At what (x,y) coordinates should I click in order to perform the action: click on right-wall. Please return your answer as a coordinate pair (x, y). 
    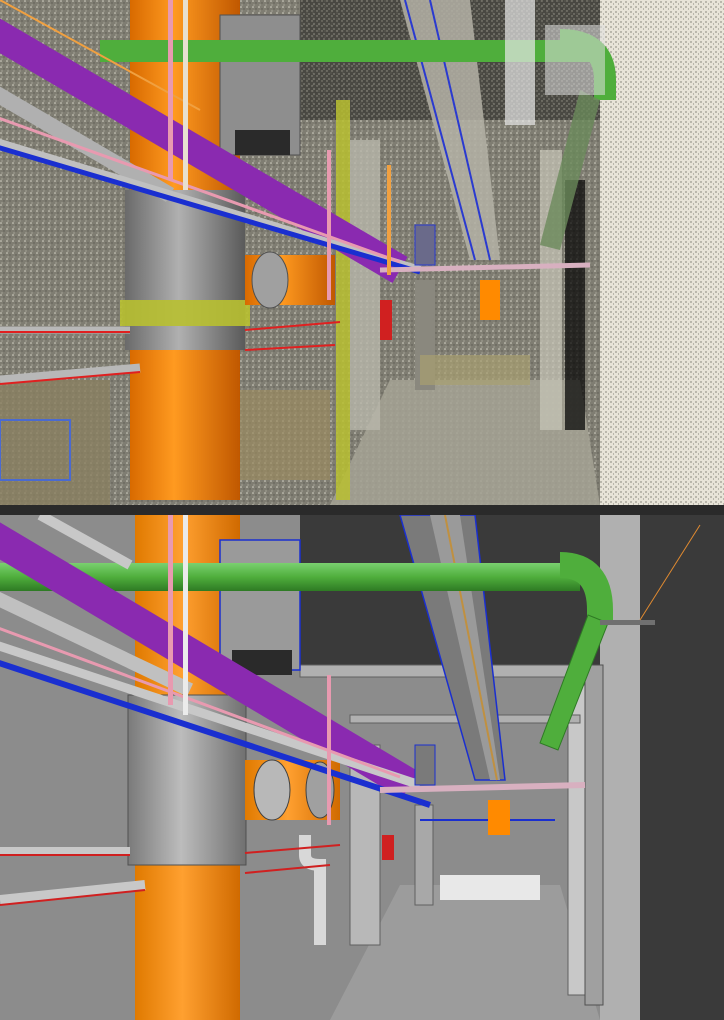
    Looking at the image, I should click on (662, 252).